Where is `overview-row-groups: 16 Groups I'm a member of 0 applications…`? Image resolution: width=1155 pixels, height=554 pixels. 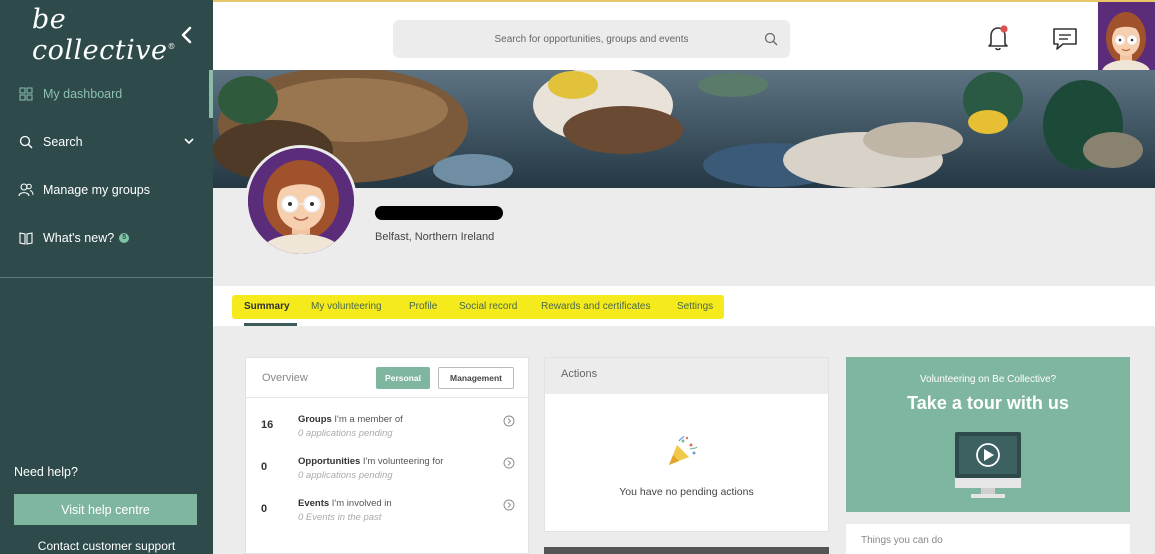
overview-row-groups: 16 Groups I'm a member of 0 applications… is located at coordinates (387, 434).